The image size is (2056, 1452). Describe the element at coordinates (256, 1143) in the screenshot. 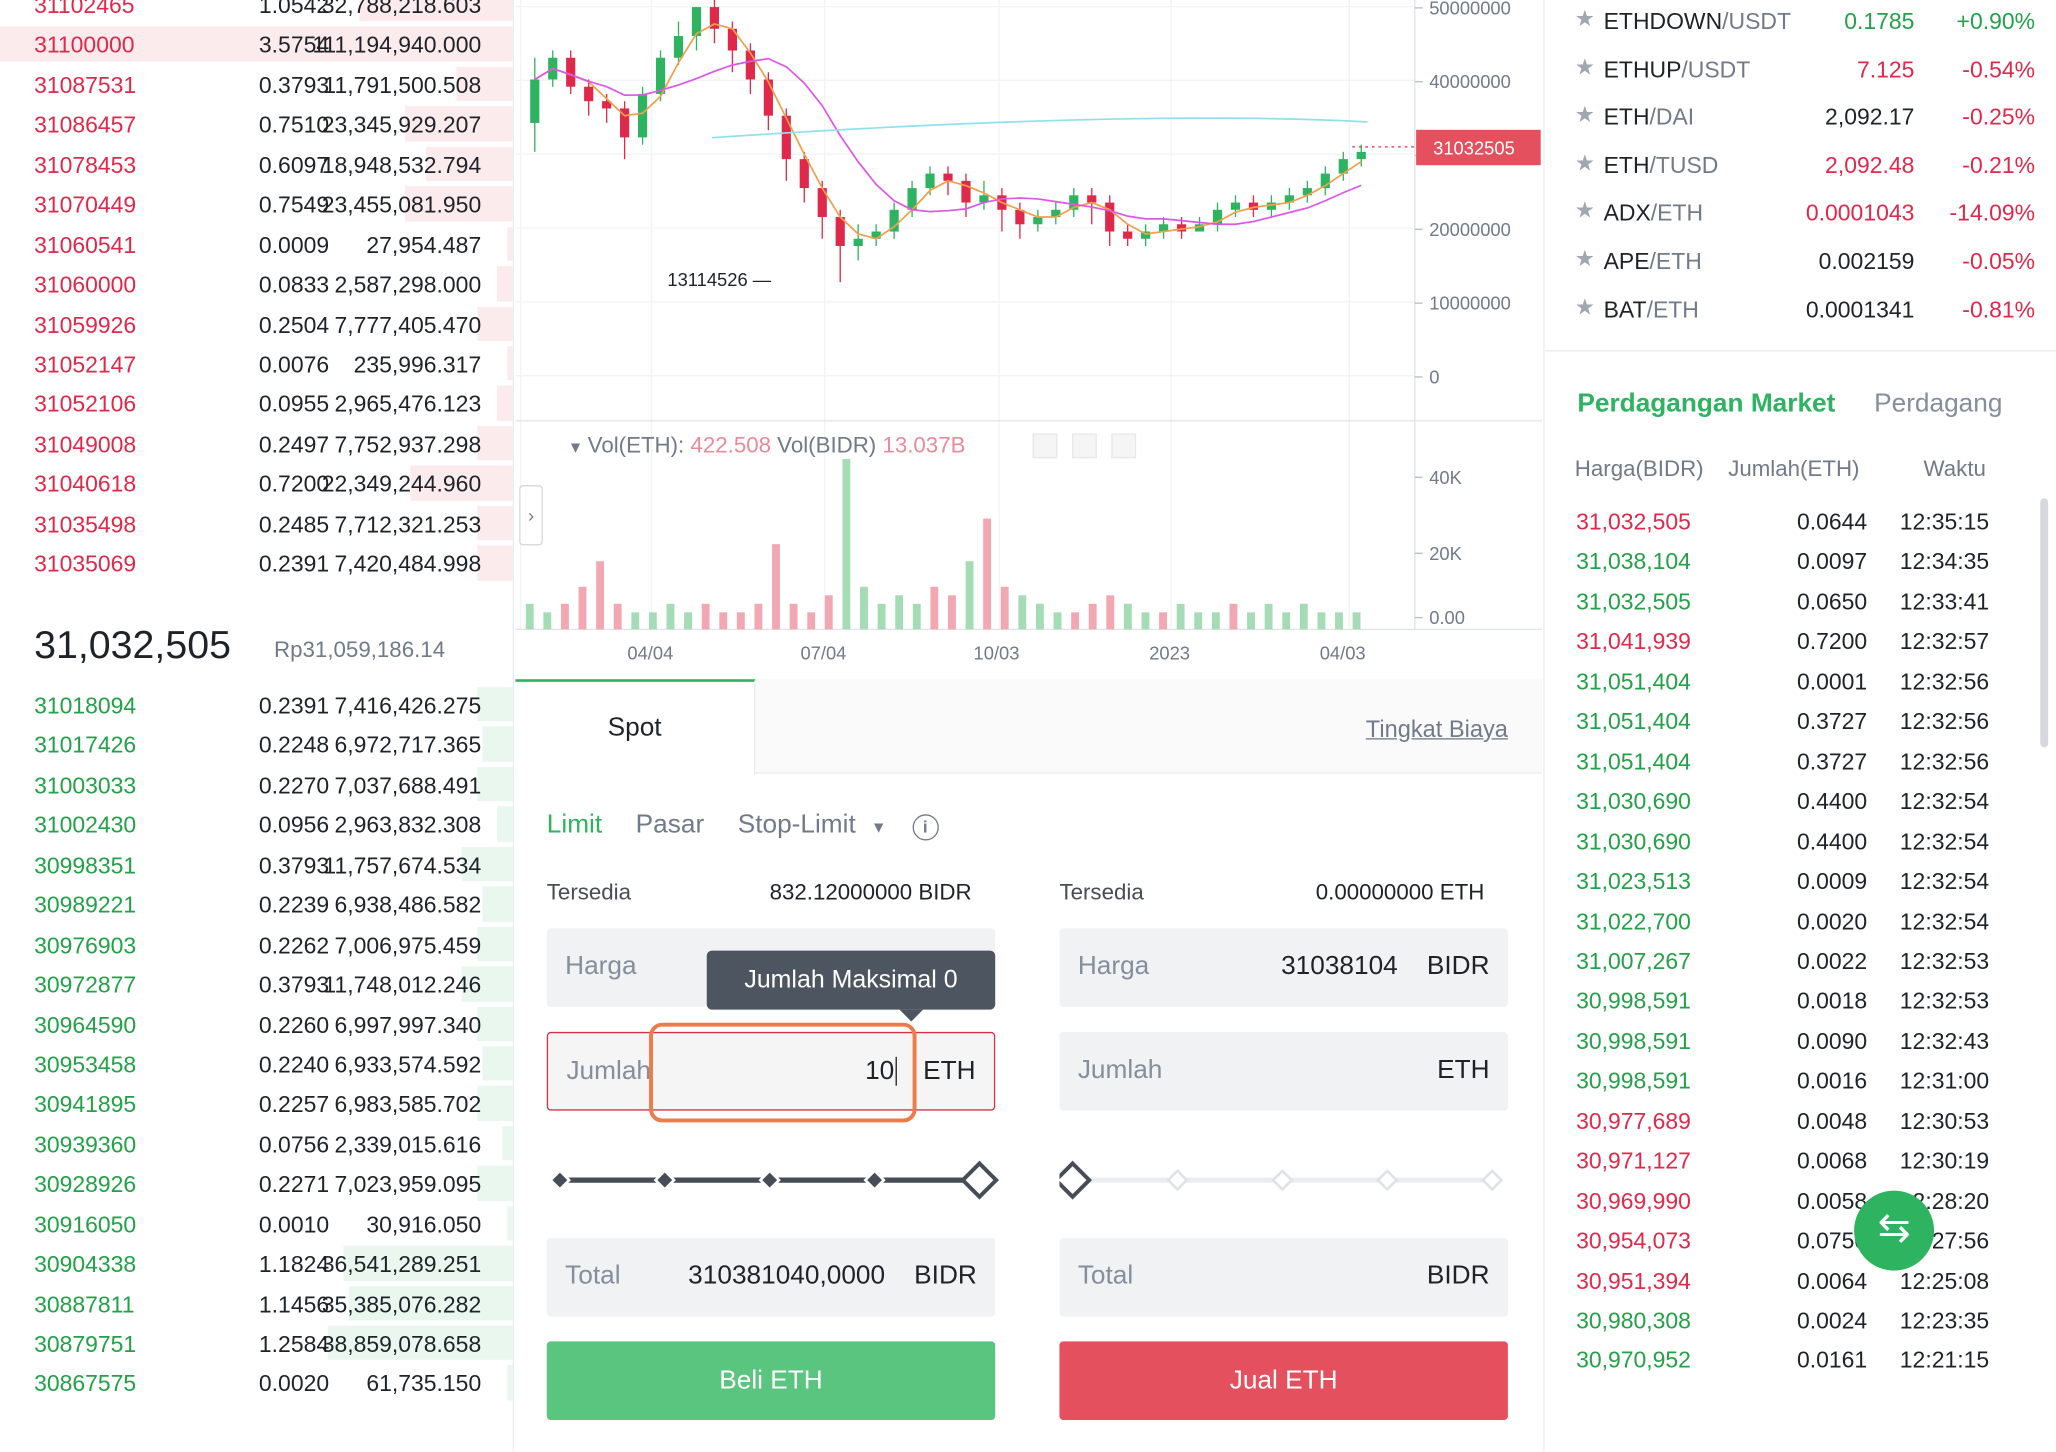

I see `order-book-row: 30939360 0.0756 2,339,015.616` at that location.